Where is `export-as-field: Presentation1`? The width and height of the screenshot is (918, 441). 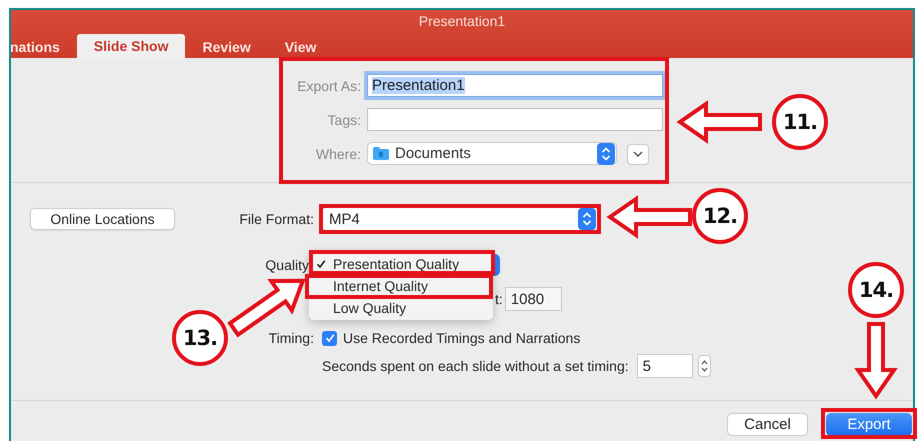
export-as-field: Presentation1 is located at coordinates (515, 85).